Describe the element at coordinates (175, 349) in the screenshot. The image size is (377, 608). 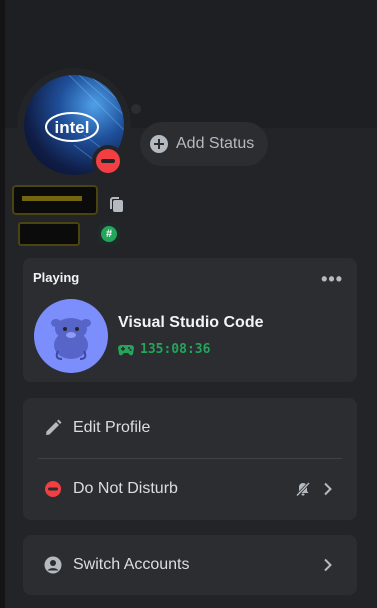
I see `elapsed-time: 135:08:36` at that location.